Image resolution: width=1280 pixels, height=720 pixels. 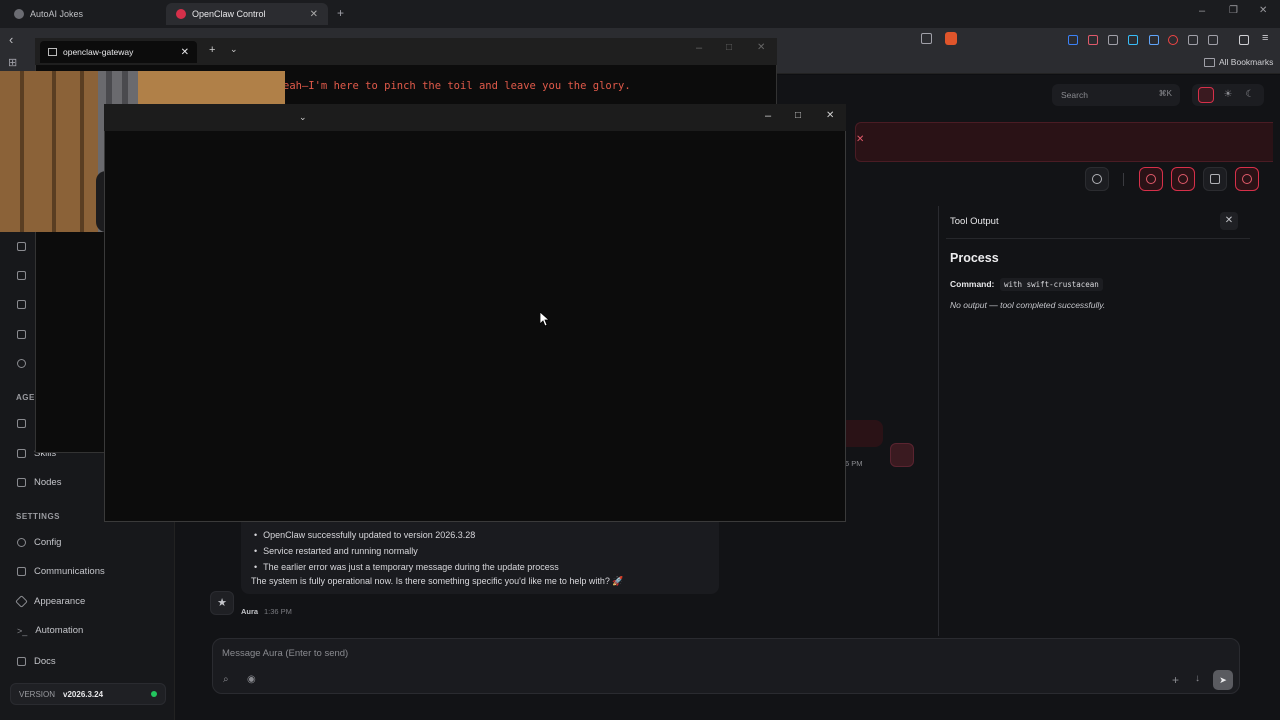 What do you see at coordinates (226, 679) in the screenshot?
I see `attach-icon: ⌕` at bounding box center [226, 679].